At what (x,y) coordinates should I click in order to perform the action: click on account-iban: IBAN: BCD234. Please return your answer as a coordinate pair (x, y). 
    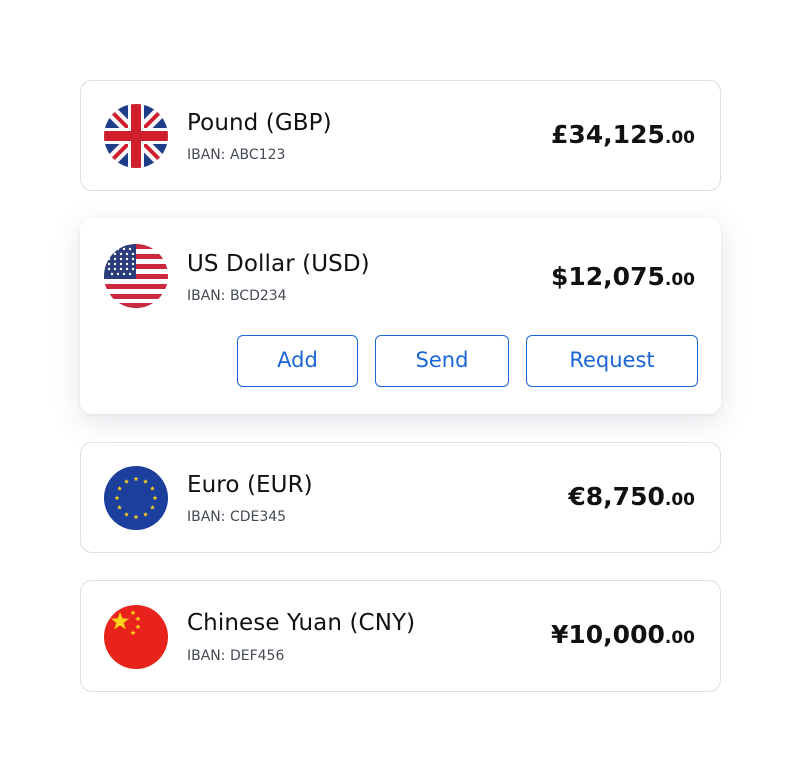
    Looking at the image, I should click on (237, 296).